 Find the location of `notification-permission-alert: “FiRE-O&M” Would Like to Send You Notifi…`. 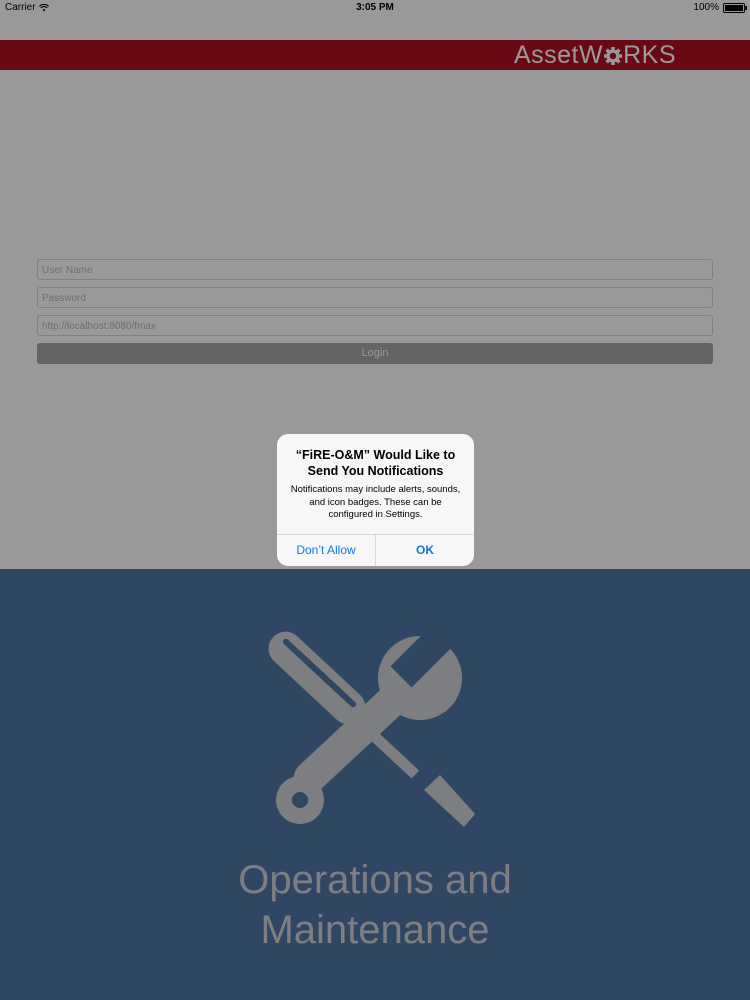

notification-permission-alert: “FiRE-O&M” Would Like to Send You Notifi… is located at coordinates (375, 500).